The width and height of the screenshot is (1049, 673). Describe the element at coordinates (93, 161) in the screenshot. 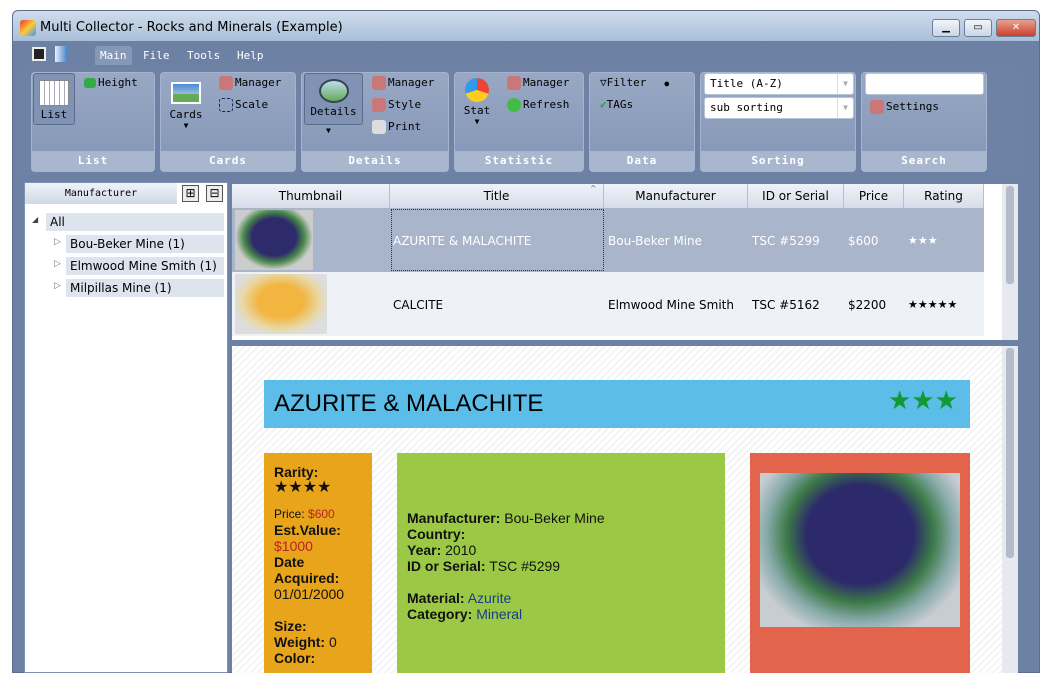

I see `group-label: List` at that location.